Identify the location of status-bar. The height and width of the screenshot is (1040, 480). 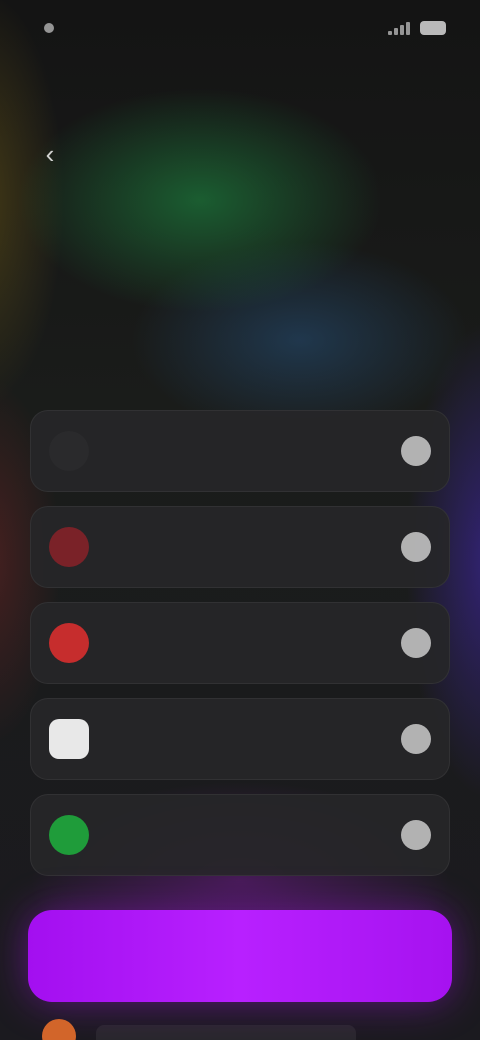
(240, 28).